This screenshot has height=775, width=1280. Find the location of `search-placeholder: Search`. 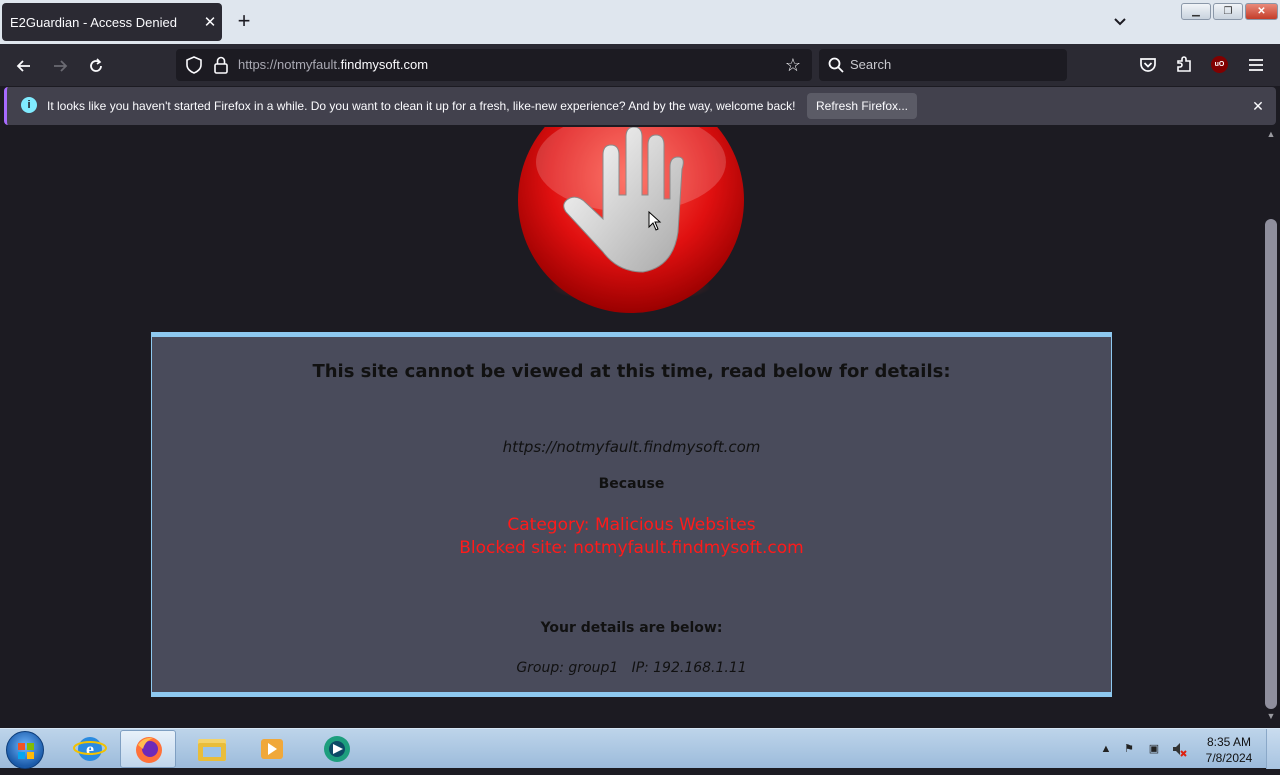

search-placeholder: Search is located at coordinates (871, 64).